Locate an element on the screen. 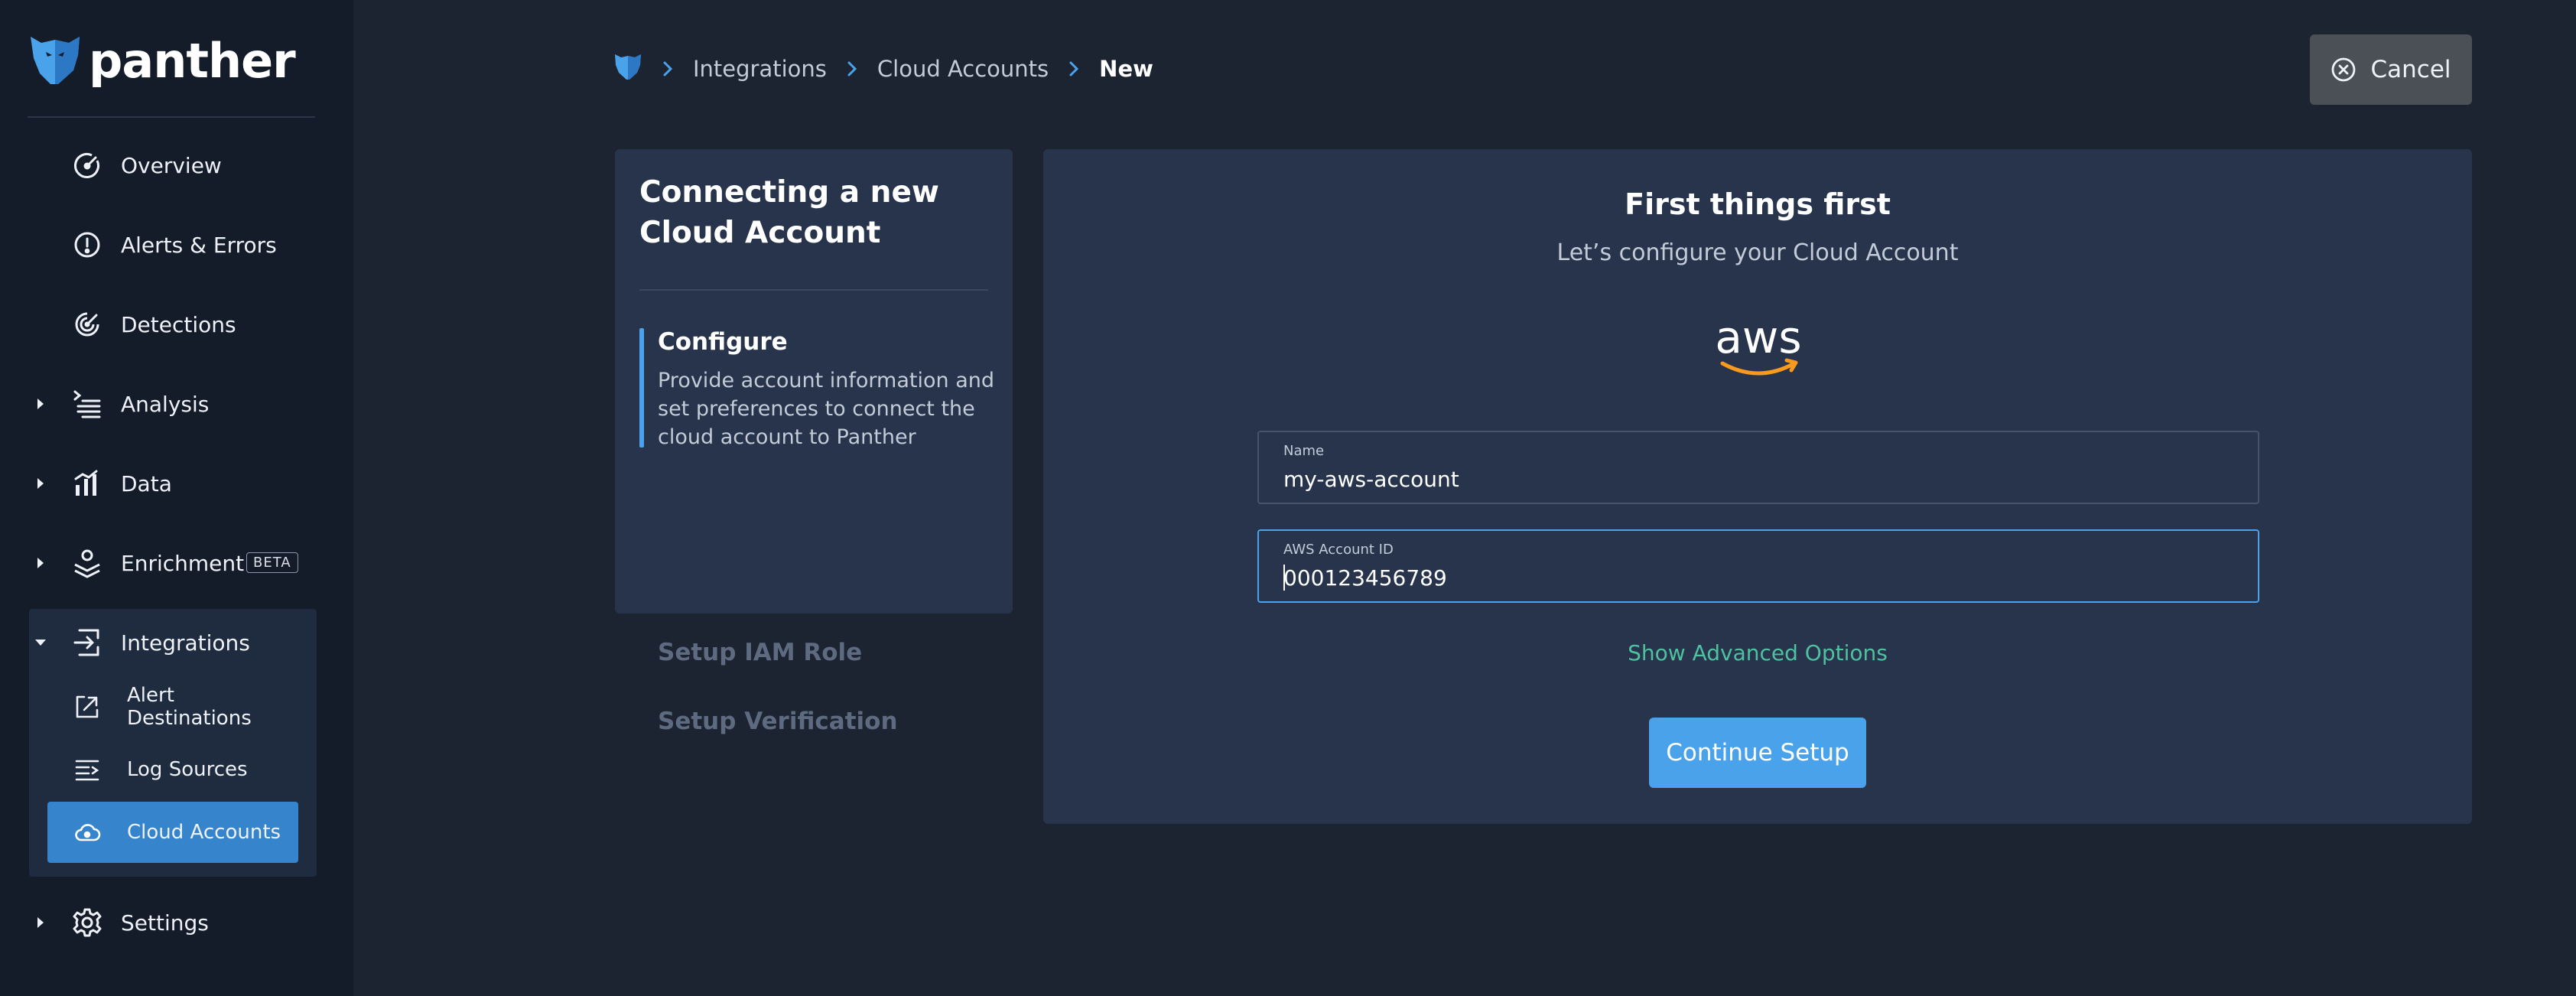 This screenshot has width=2576, height=996. brand-logo: panther is located at coordinates (162, 61).